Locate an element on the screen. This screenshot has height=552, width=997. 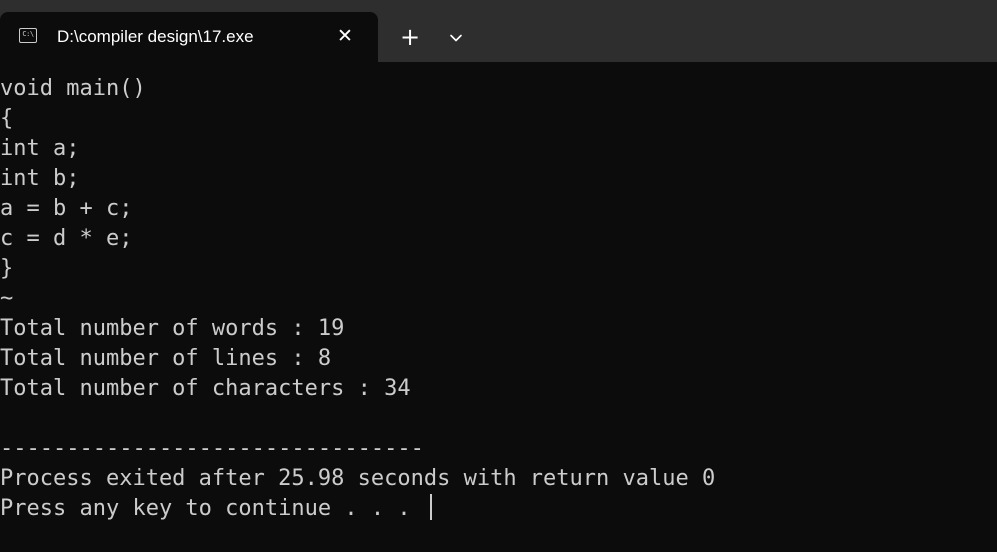
tab-active: C:\ D:\compiler design\17.exe ✕ is located at coordinates (189, 37).